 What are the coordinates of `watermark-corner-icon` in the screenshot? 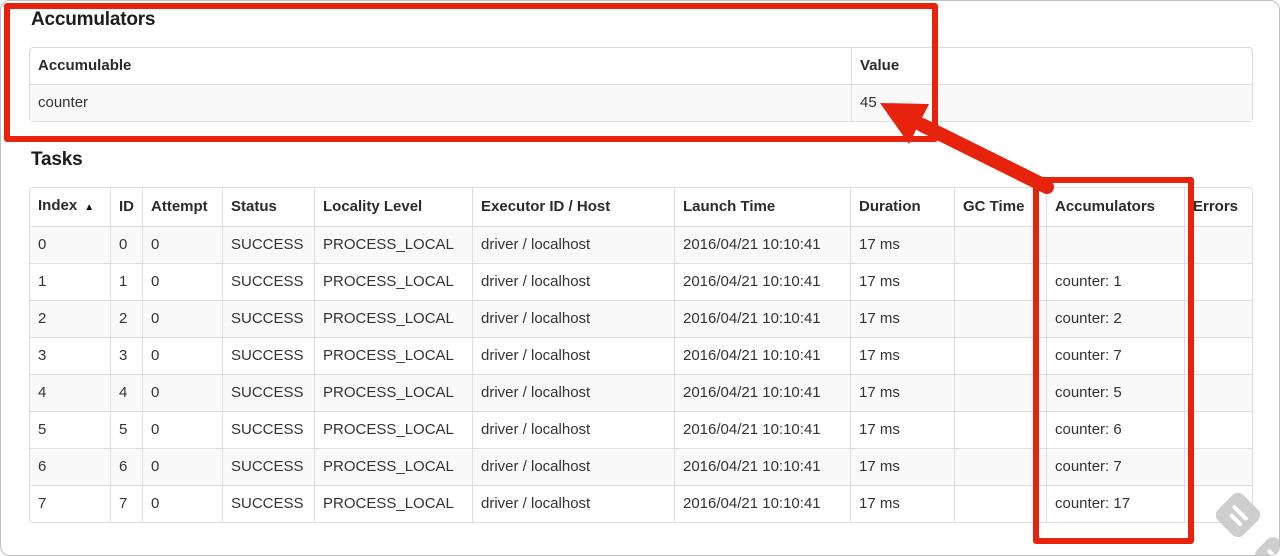 It's located at (1265, 544).